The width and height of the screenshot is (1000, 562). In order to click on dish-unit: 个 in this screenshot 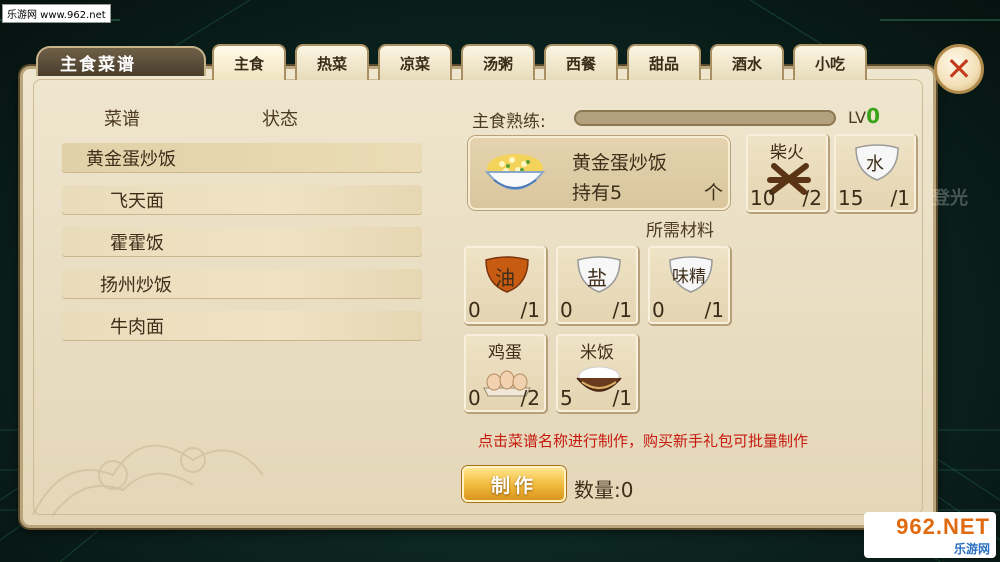, I will do `click(714, 193)`.